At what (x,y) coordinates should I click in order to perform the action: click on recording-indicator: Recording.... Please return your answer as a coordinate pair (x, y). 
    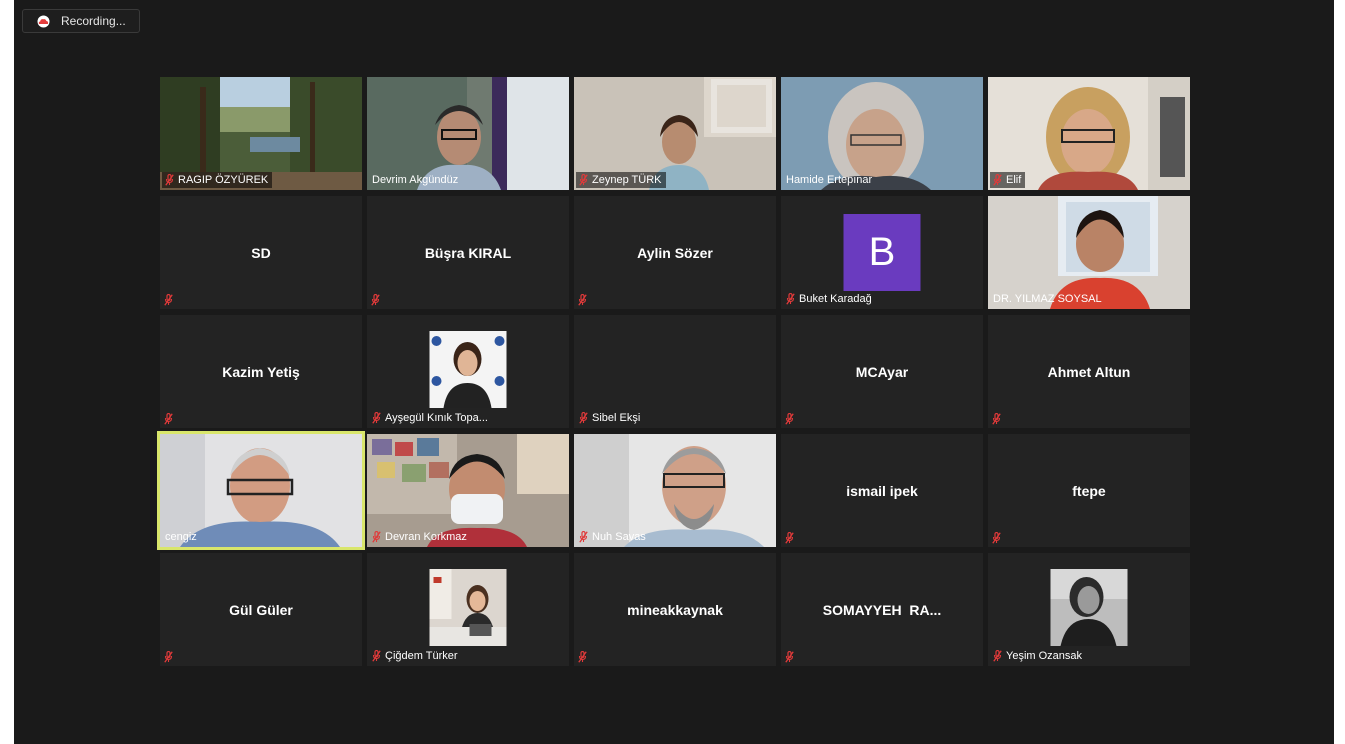
    Looking at the image, I should click on (81, 21).